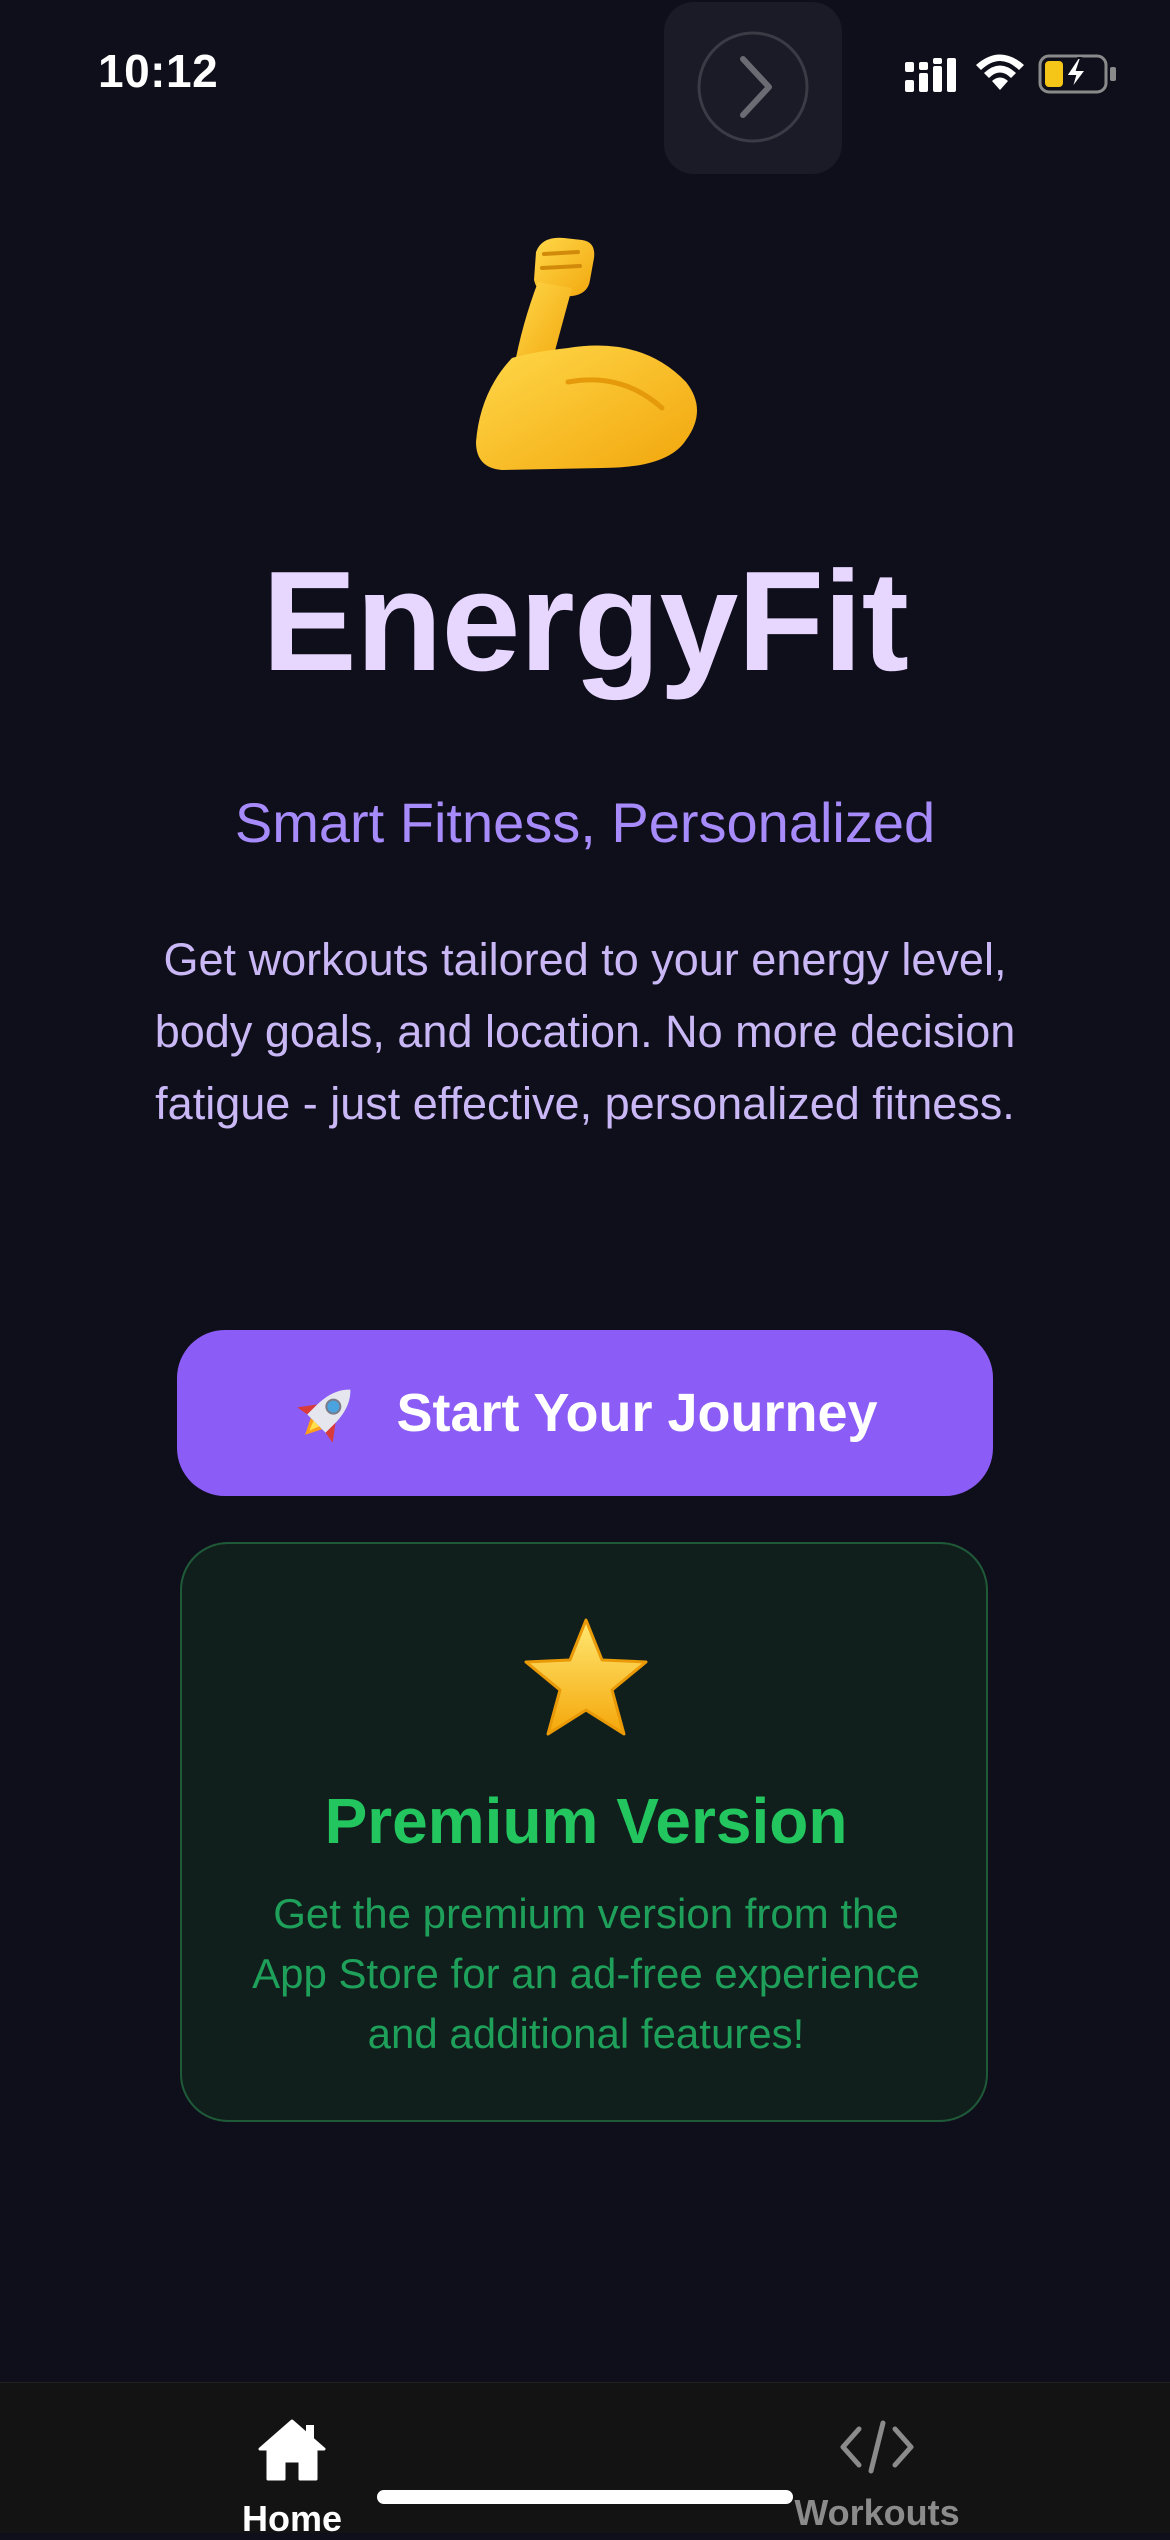  I want to click on tab-home: Home, so click(292, 2478).